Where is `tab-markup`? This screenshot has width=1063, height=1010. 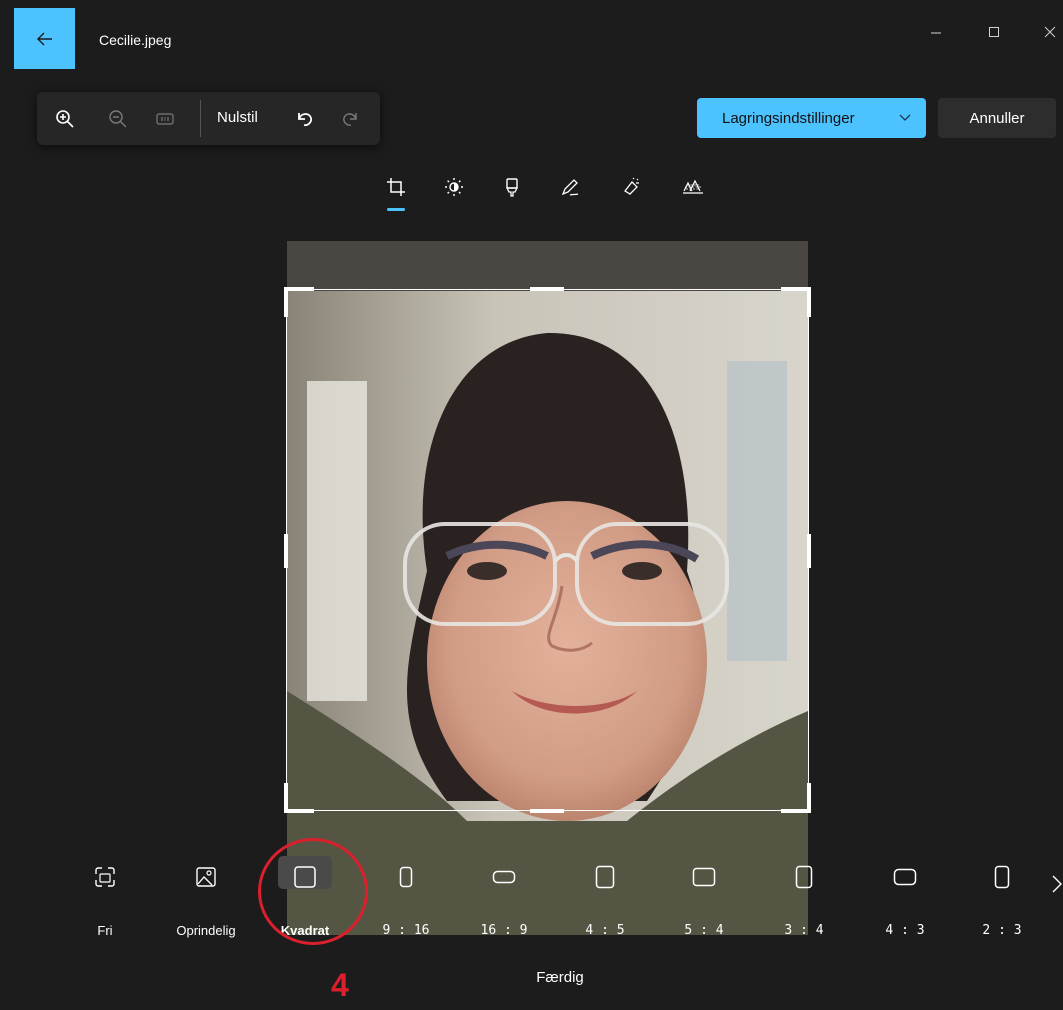 tab-markup is located at coordinates (570, 187).